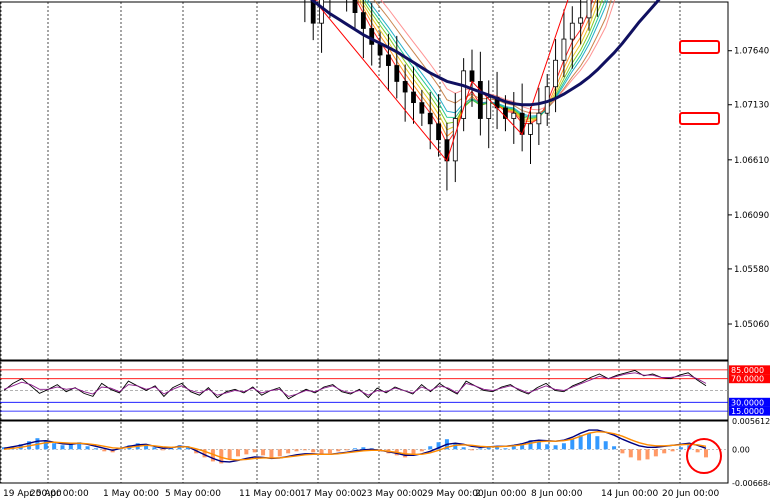 The width and height of the screenshot is (770, 504). I want to click on macd-tick-label: 0.0056125, so click(751, 421).